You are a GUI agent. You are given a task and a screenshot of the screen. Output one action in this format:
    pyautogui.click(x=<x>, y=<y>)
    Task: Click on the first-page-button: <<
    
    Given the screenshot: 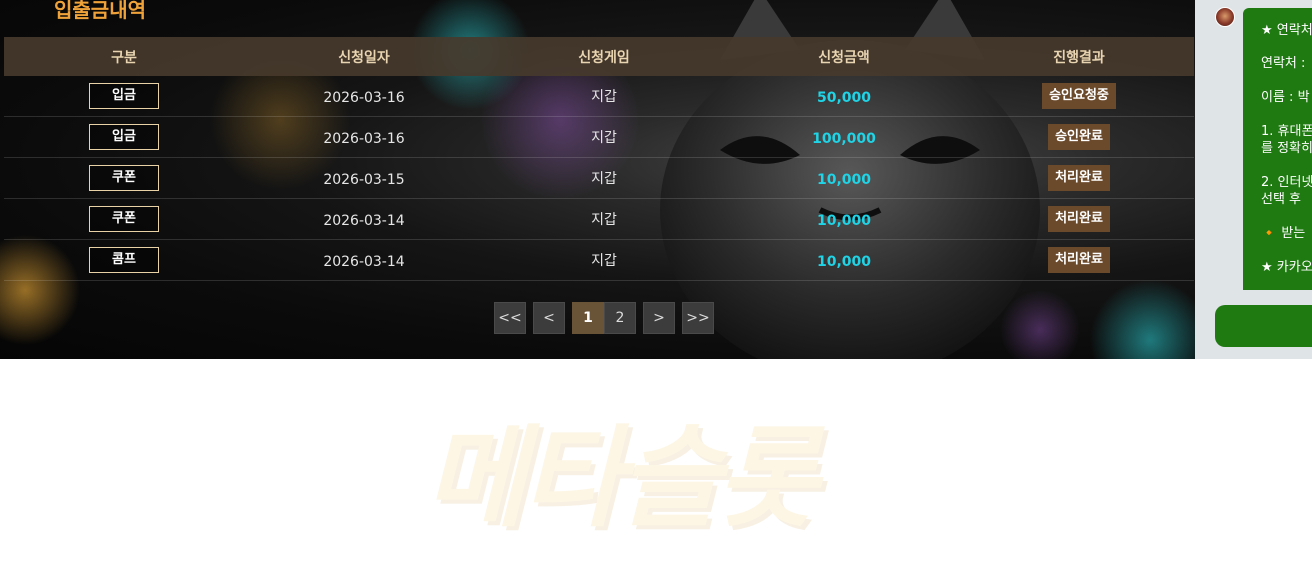 What is the action you would take?
    pyautogui.click(x=510, y=318)
    